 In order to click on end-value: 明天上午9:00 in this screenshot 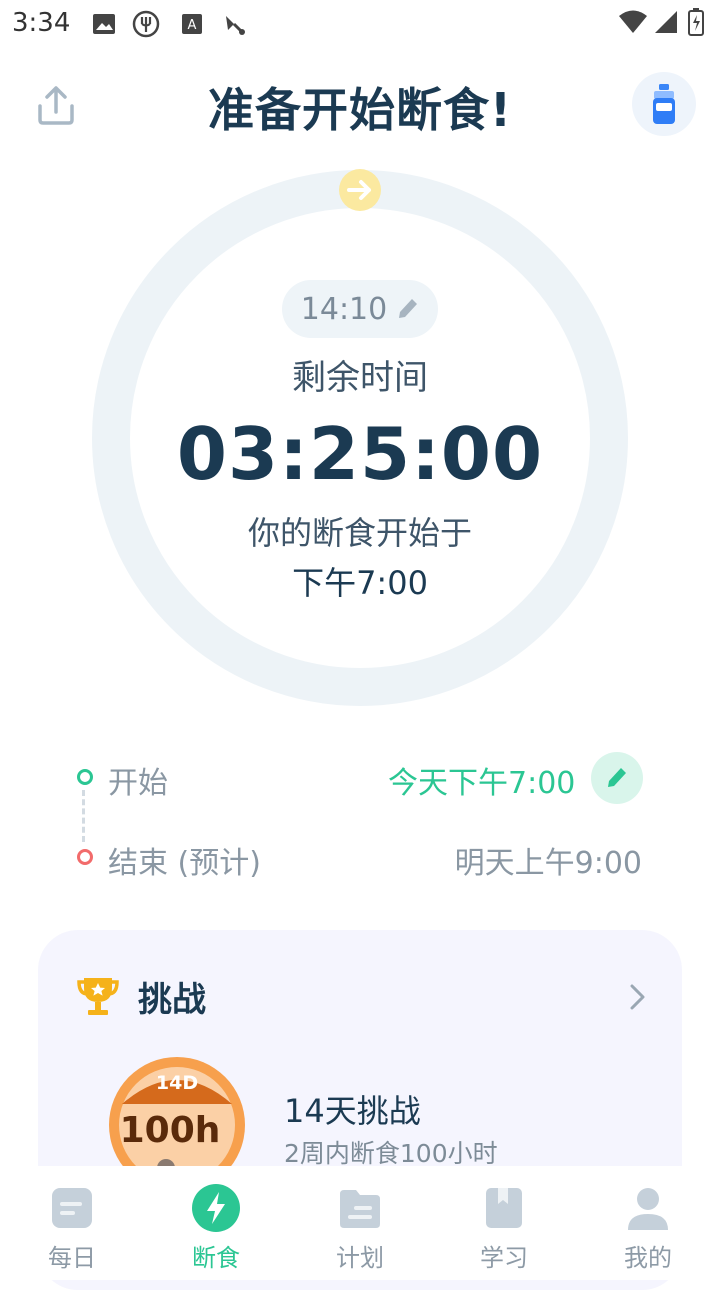, I will do `click(548, 863)`.